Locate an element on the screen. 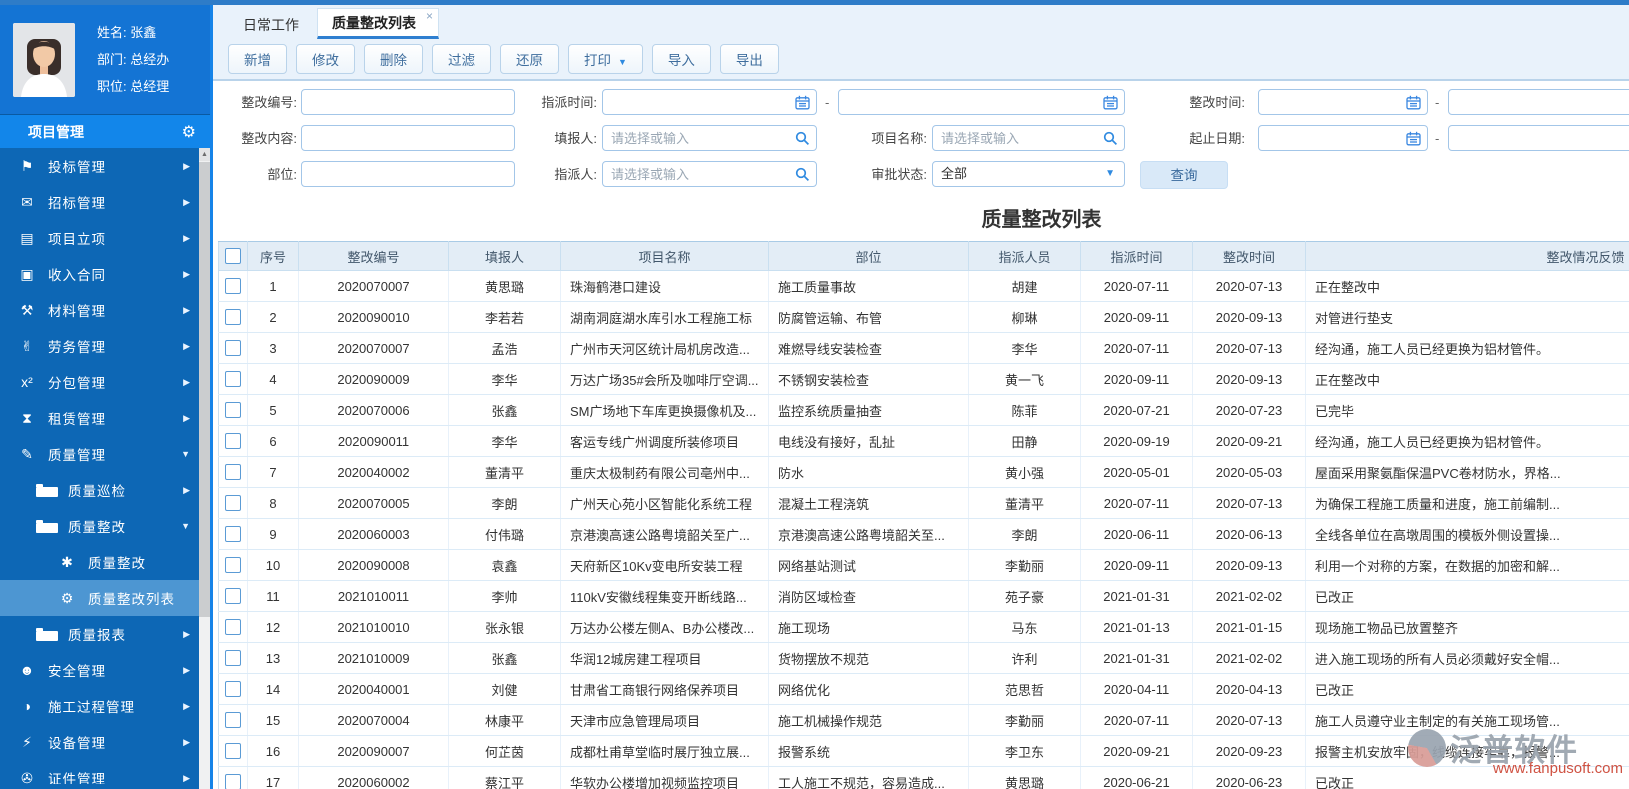 Image resolution: width=1629 pixels, height=789 pixels. rectify-code-link: 2020090010 is located at coordinates (373, 317).